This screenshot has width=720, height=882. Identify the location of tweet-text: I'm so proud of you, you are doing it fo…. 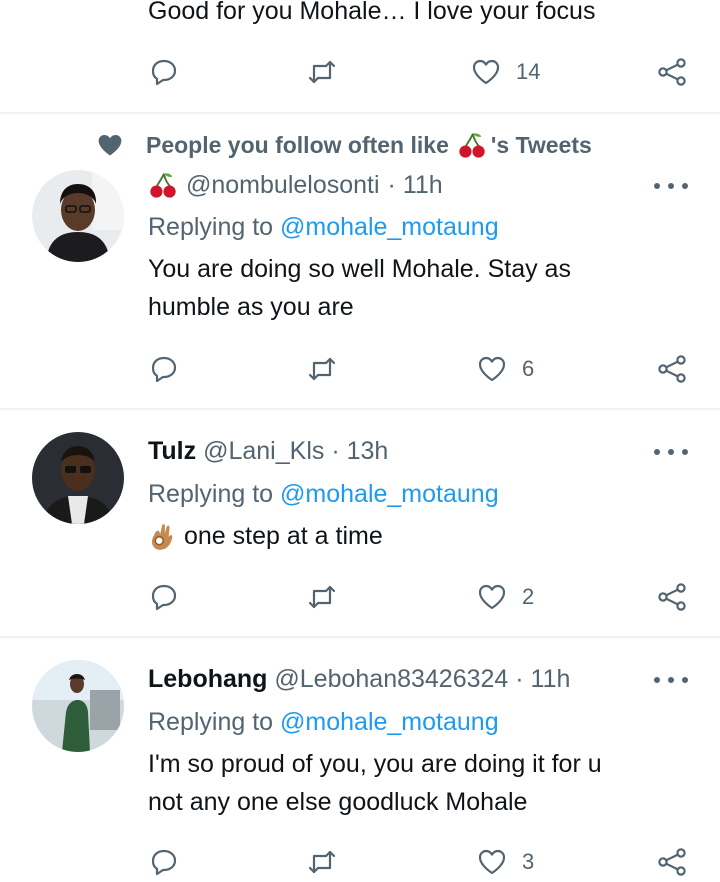
(375, 764).